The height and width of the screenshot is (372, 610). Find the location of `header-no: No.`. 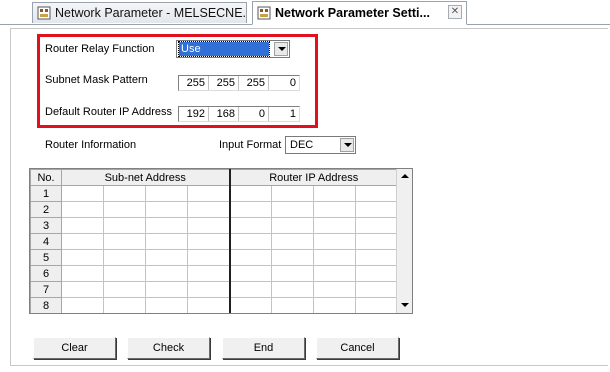

header-no: No. is located at coordinates (46, 177).